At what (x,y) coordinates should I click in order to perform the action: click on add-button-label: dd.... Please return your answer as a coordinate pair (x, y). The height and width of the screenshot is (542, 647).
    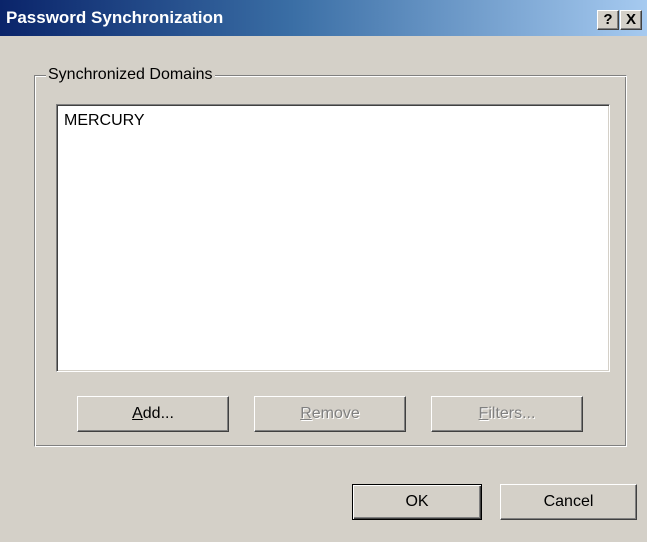
    Looking at the image, I should click on (158, 413).